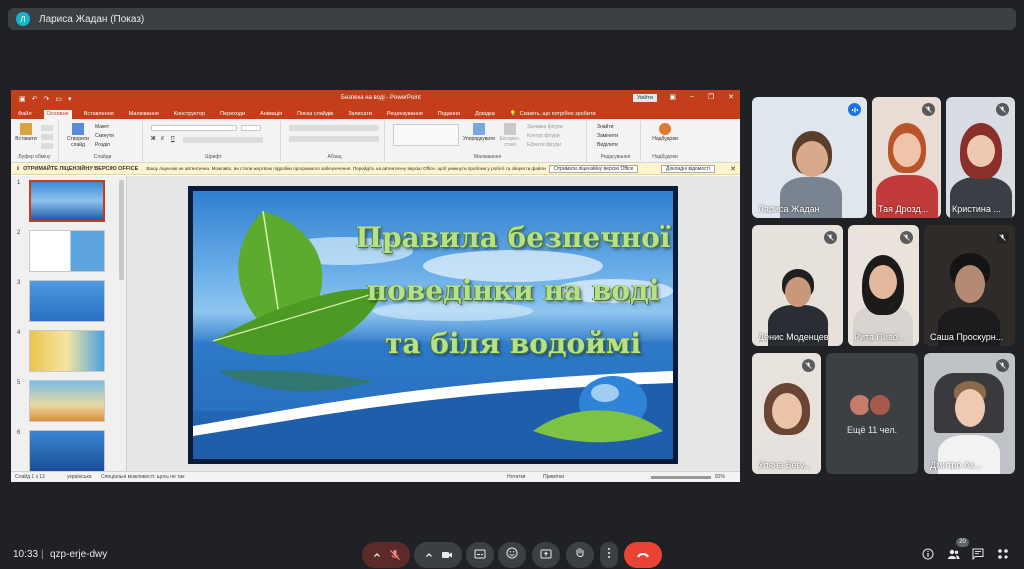  I want to click on camera-control, so click(438, 555).